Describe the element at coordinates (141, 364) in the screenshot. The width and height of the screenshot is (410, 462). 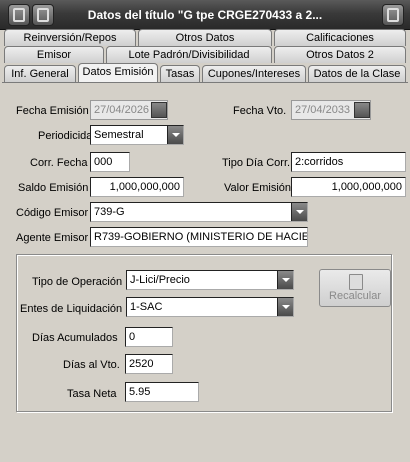
I see `dias-vto-value: 2520` at that location.